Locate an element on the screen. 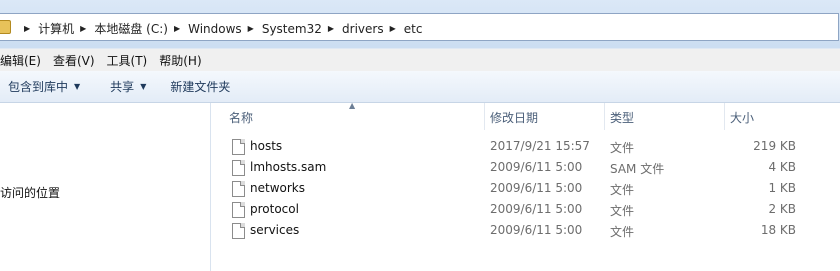 This screenshot has height=271, width=840. folder-icon is located at coordinates (5, 27).